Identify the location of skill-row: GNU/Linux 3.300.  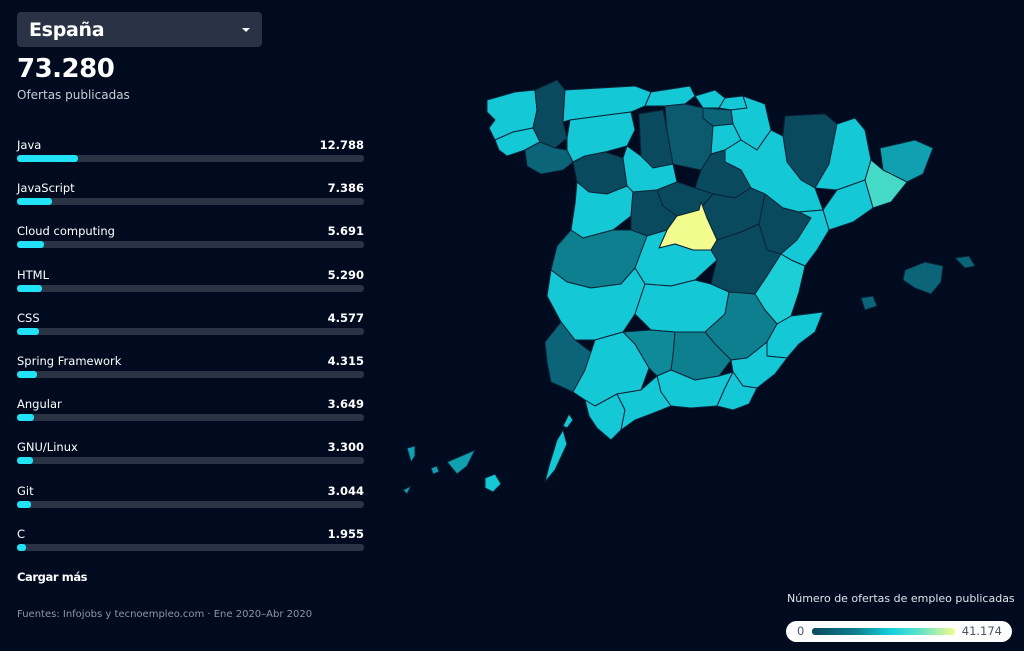
(190, 461).